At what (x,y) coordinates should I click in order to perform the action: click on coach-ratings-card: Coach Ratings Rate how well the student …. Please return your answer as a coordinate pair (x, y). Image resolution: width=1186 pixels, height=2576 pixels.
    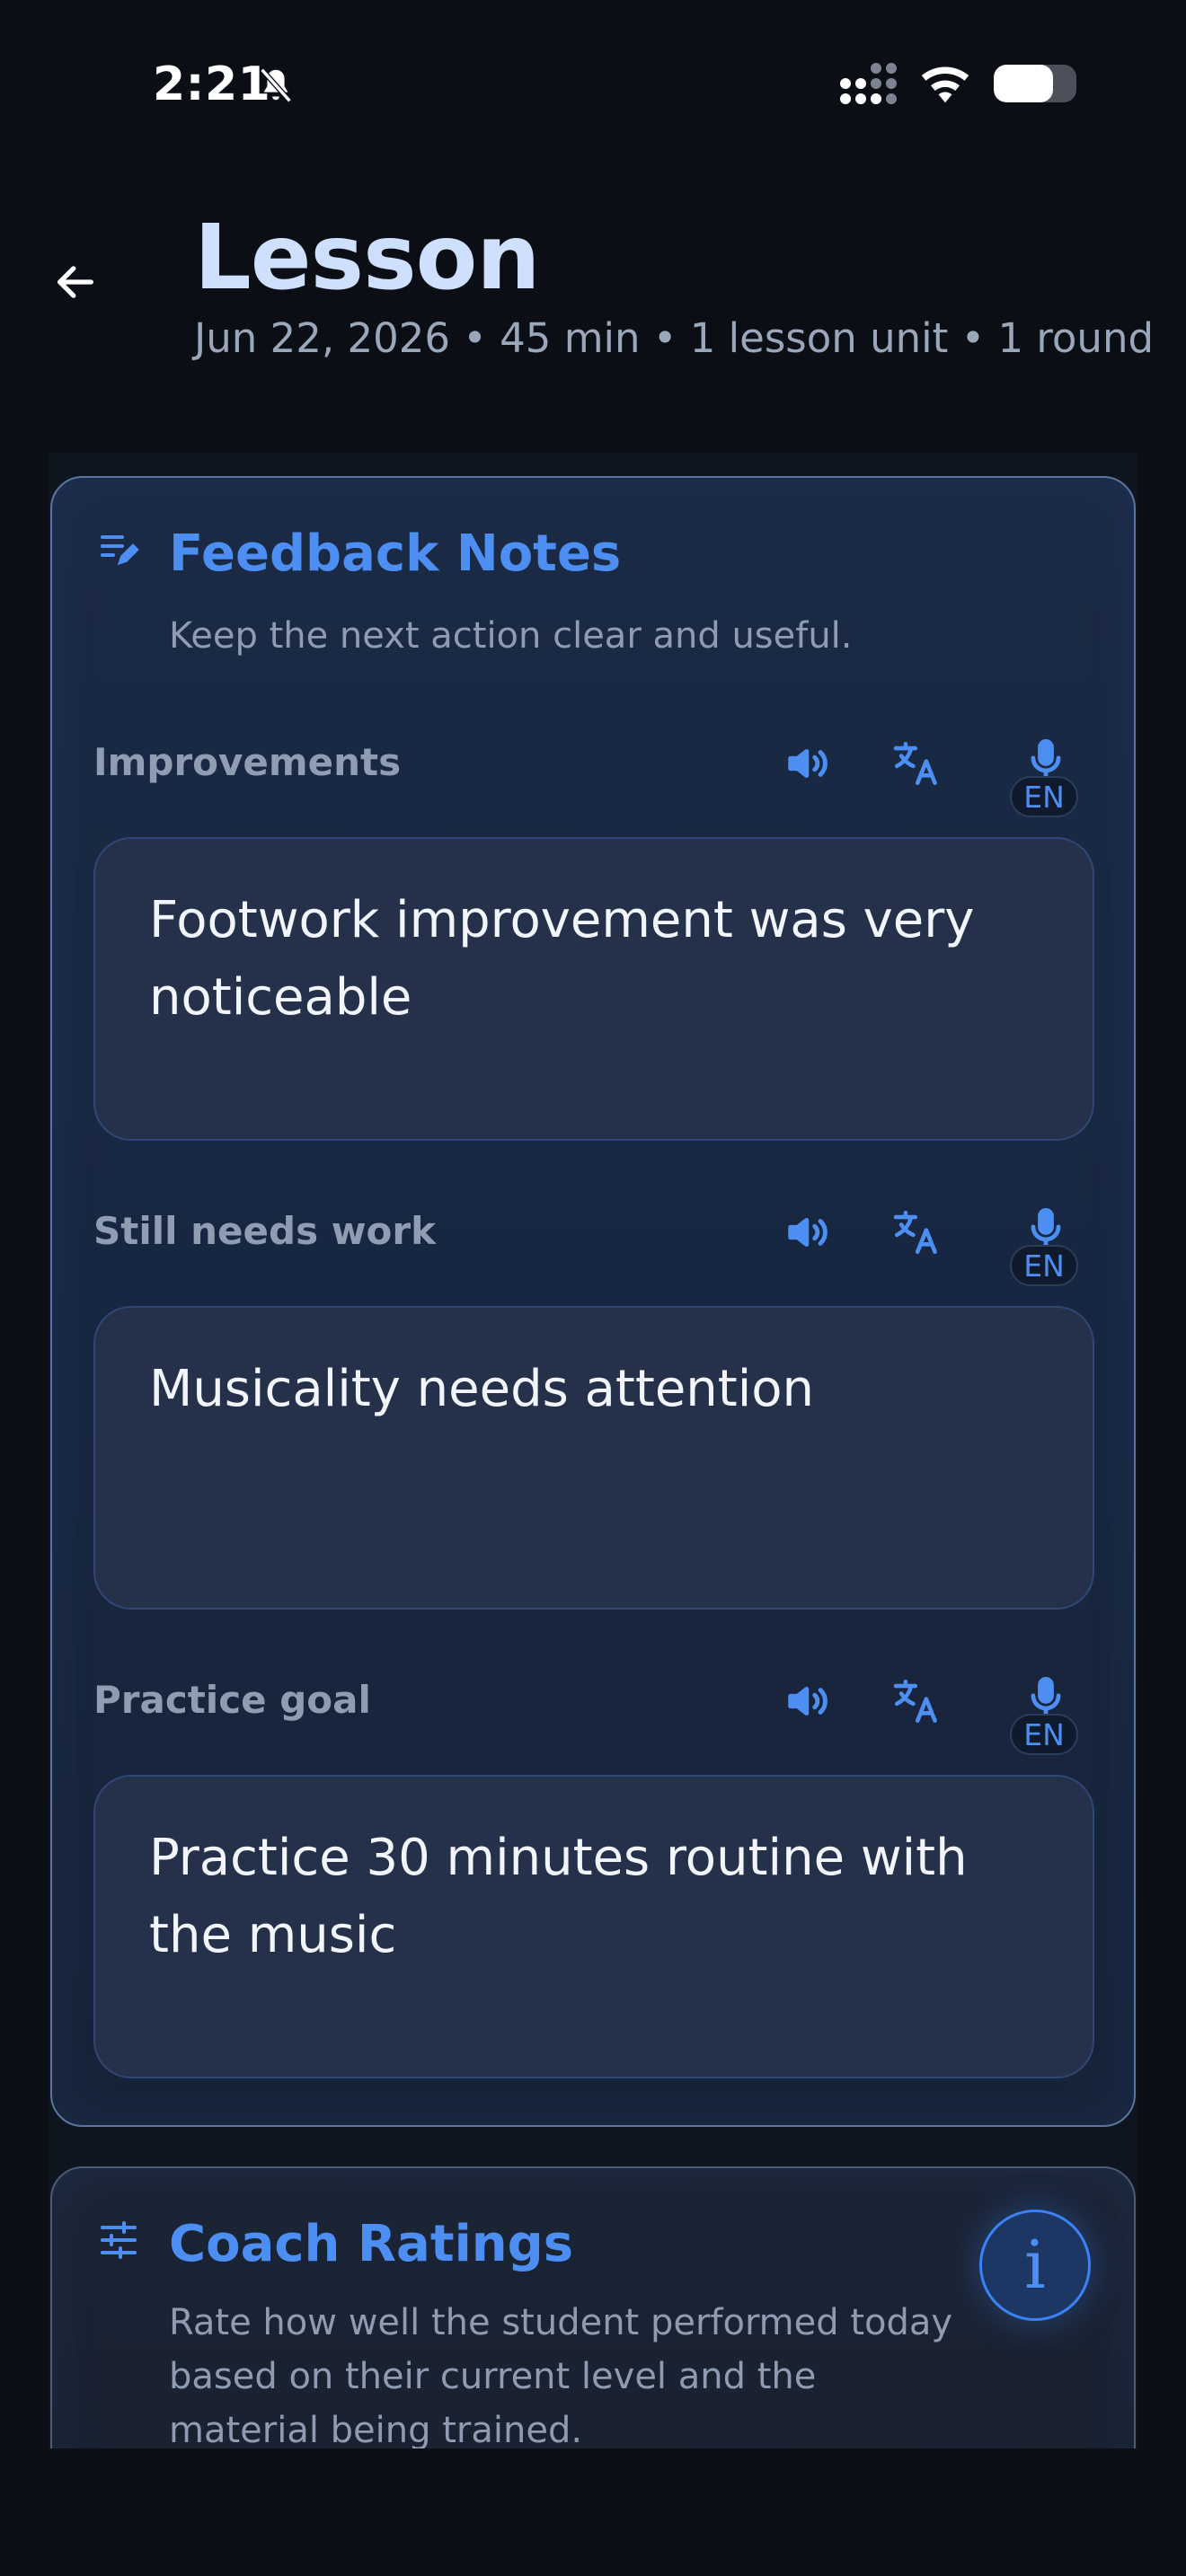
    Looking at the image, I should click on (593, 2307).